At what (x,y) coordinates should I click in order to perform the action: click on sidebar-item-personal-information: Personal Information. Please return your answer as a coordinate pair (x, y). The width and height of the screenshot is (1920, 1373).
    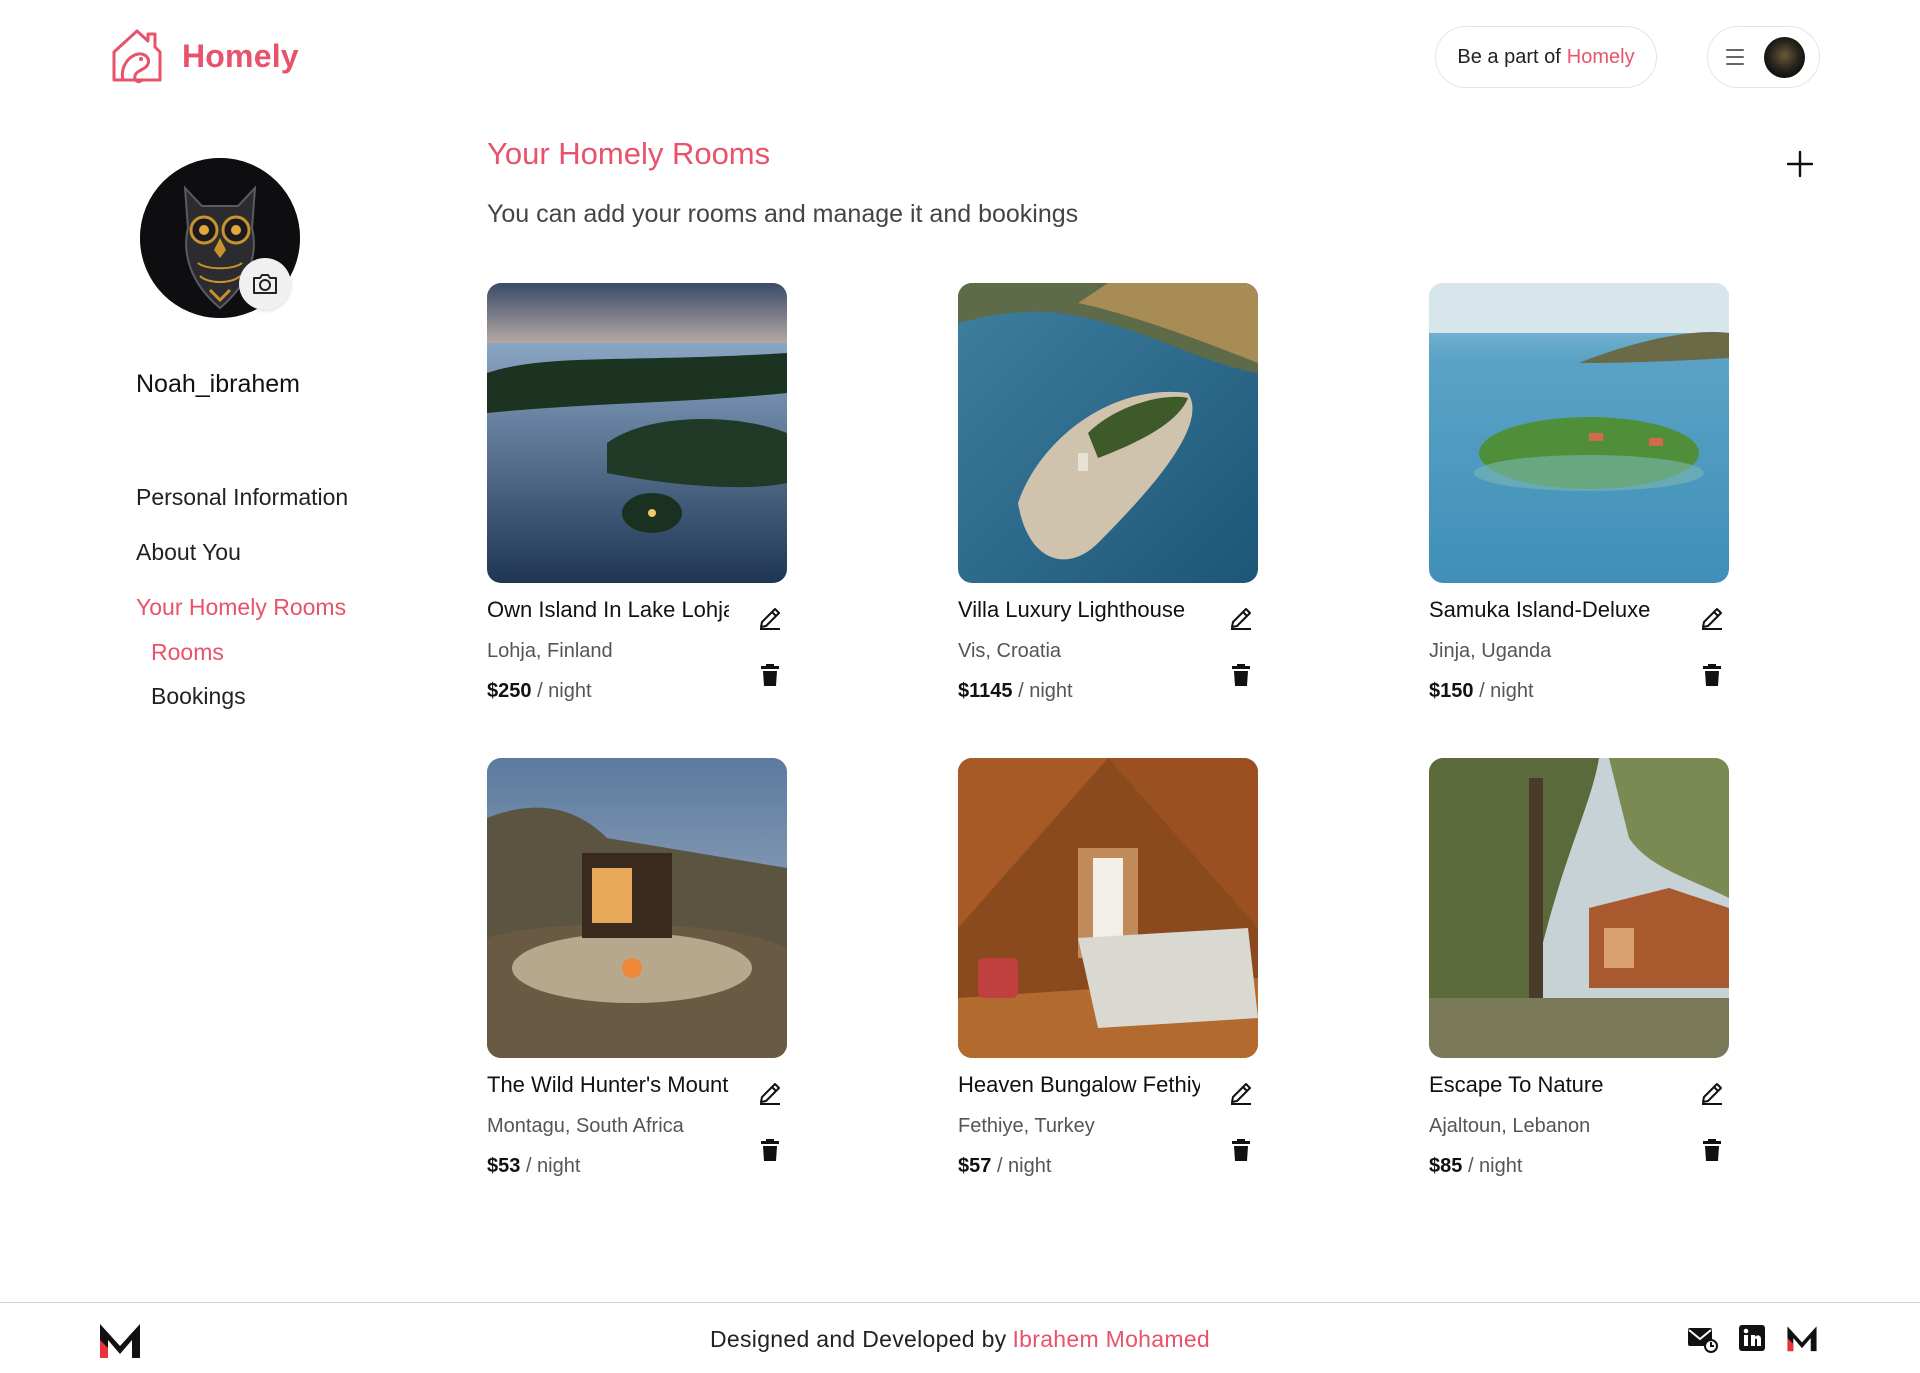
    Looking at the image, I should click on (242, 497).